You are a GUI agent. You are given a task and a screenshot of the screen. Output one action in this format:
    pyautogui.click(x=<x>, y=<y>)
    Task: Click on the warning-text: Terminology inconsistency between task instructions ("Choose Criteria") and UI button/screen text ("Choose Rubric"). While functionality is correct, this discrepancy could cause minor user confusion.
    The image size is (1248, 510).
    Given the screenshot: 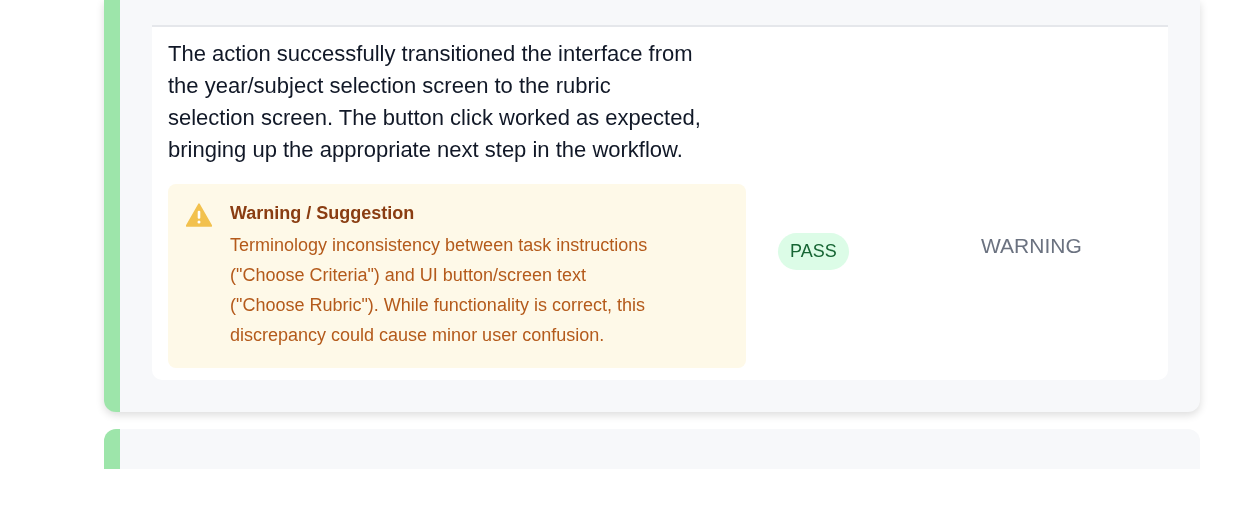 What is the action you would take?
    pyautogui.click(x=439, y=290)
    